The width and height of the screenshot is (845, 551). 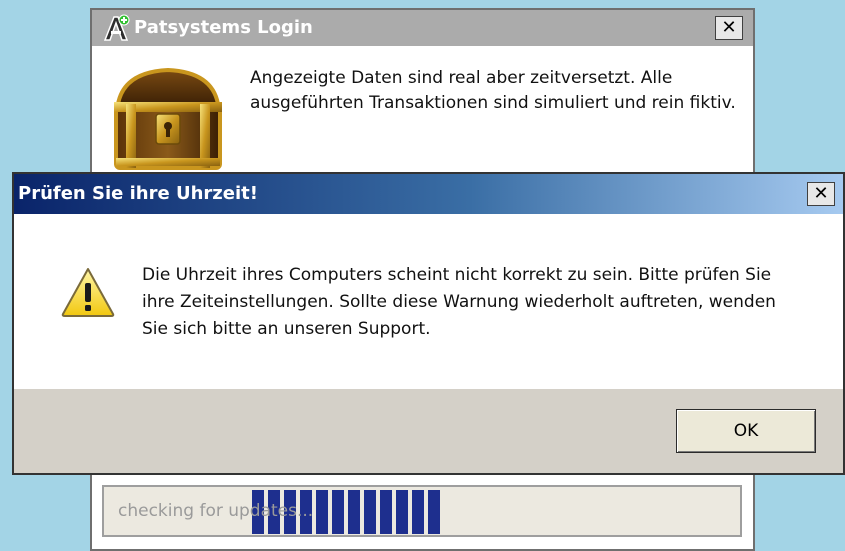 I want to click on login-titlebar: Patsystems Login ✕, so click(x=422, y=28).